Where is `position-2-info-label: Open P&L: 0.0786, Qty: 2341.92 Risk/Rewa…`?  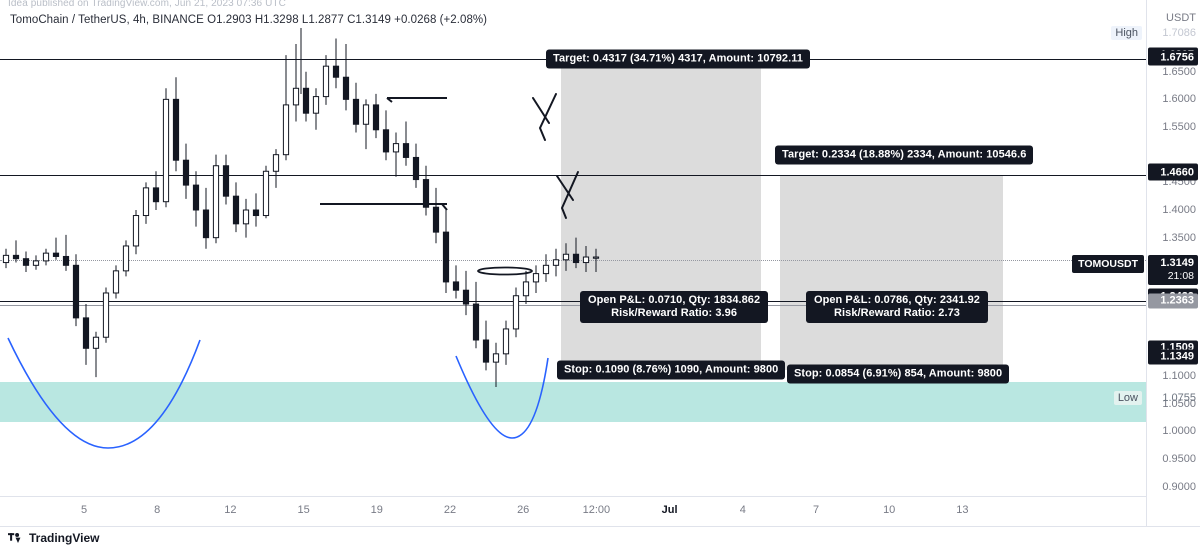 position-2-info-label: Open P&L: 0.0786, Qty: 2341.92 Risk/Rewa… is located at coordinates (897, 307).